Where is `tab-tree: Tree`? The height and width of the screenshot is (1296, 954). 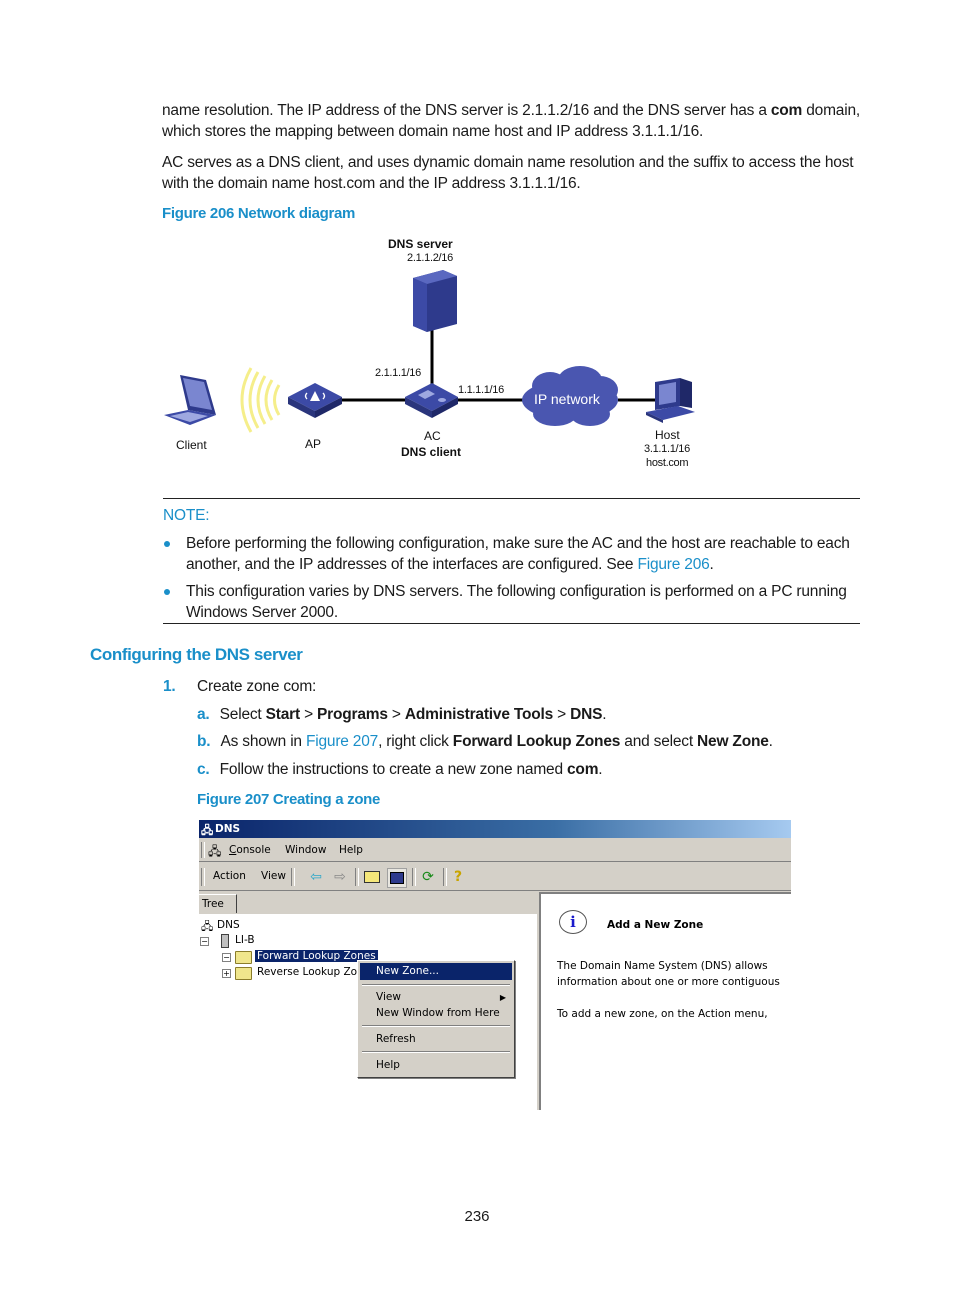 tab-tree: Tree is located at coordinates (218, 903).